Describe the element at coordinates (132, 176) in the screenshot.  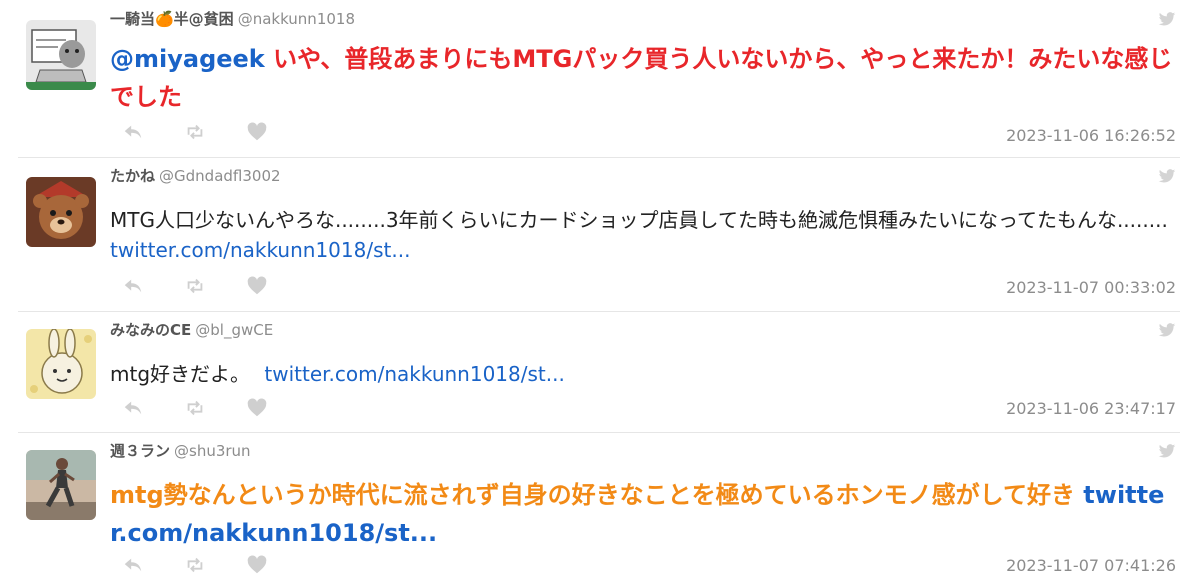
I see `user-name: たかね` at that location.